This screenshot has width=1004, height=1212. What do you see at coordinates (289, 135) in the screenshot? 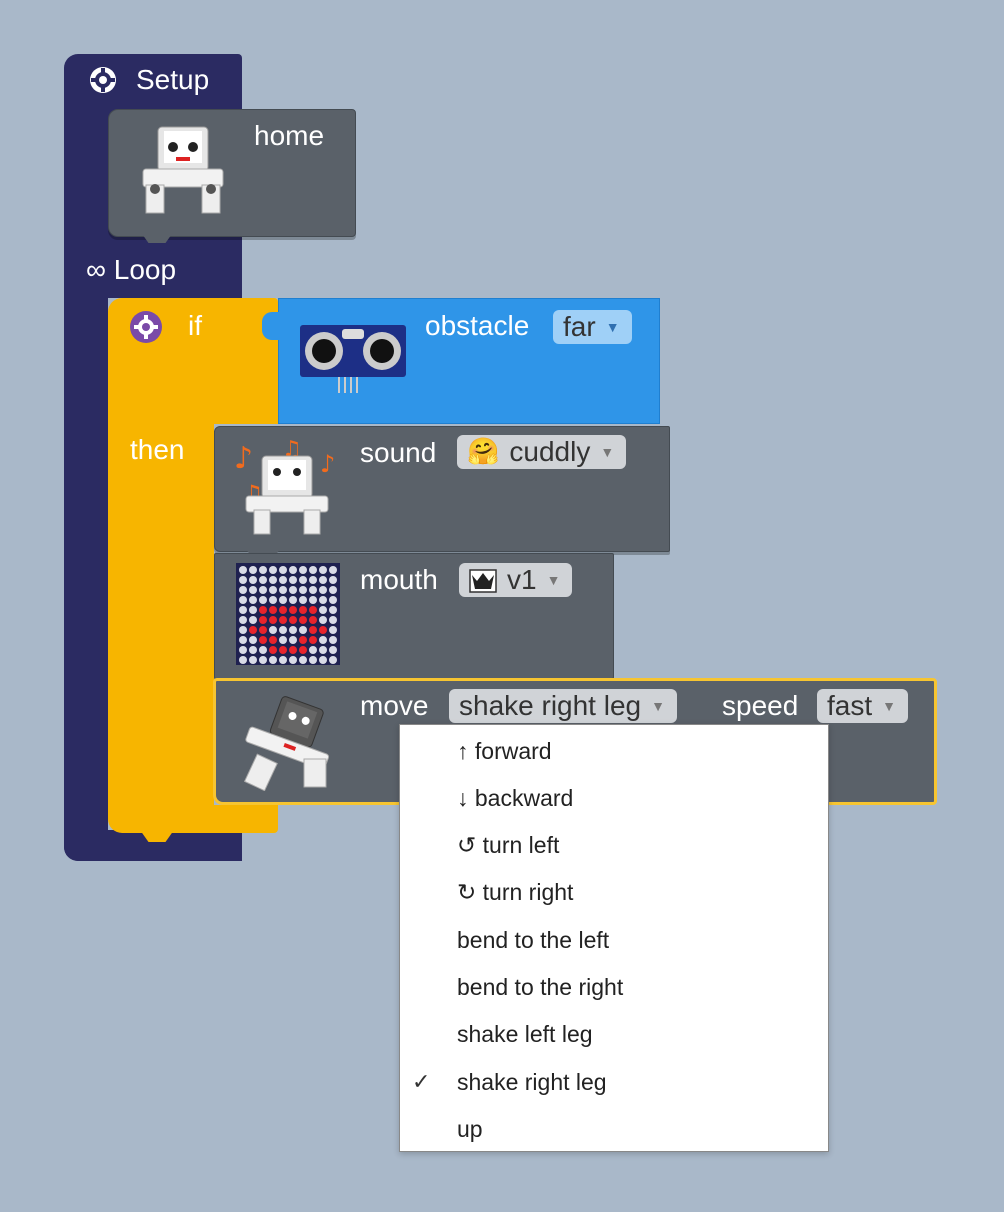
I see `home-label: home` at bounding box center [289, 135].